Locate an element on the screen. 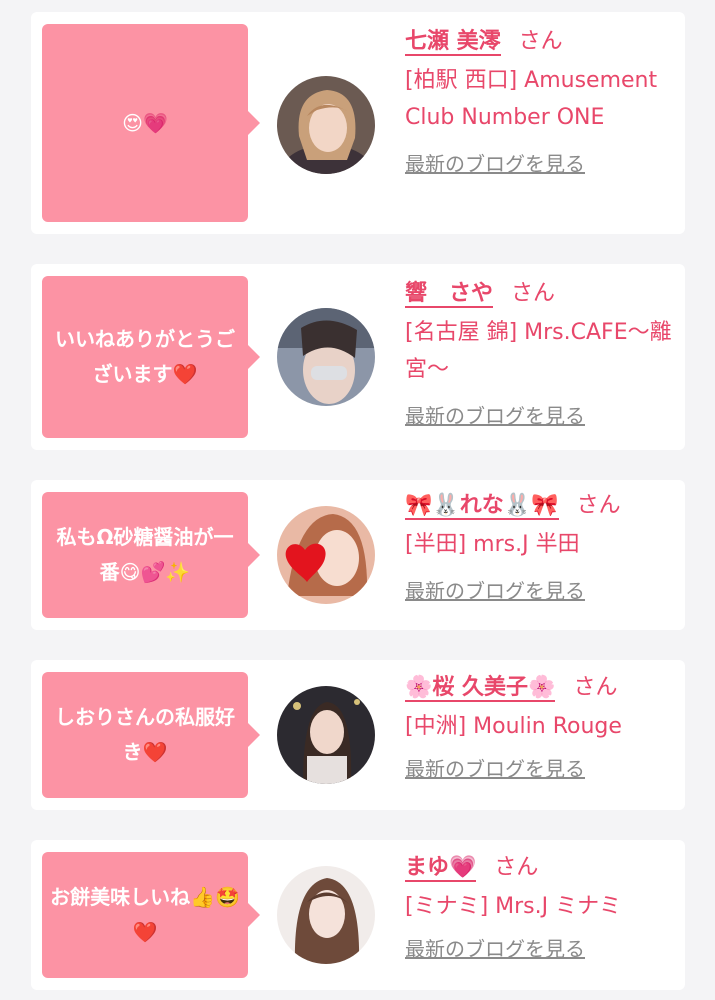 The height and width of the screenshot is (1000, 715). member-name-link: 🎀🐰れな🐰🎀 is located at coordinates (482, 506).